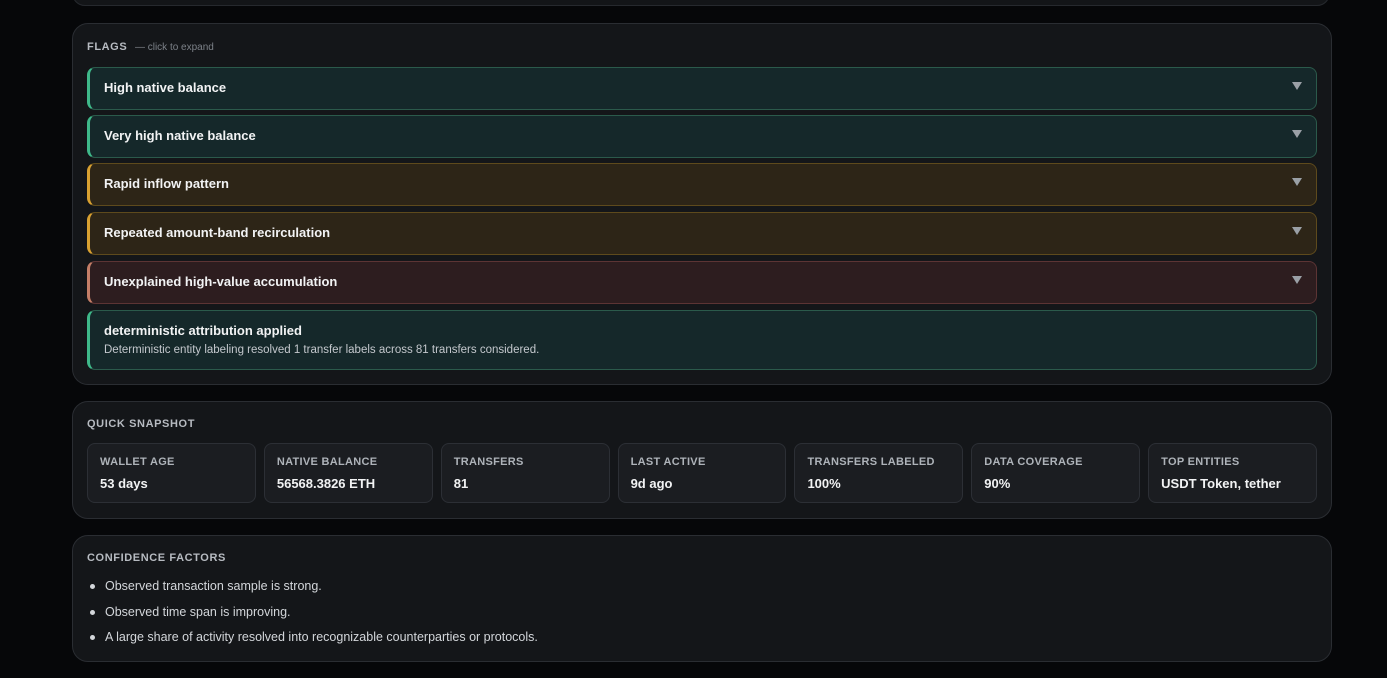 Image resolution: width=1387 pixels, height=678 pixels. Describe the element at coordinates (488, 462) in the screenshot. I see `stat-label: TRANSFERS` at that location.